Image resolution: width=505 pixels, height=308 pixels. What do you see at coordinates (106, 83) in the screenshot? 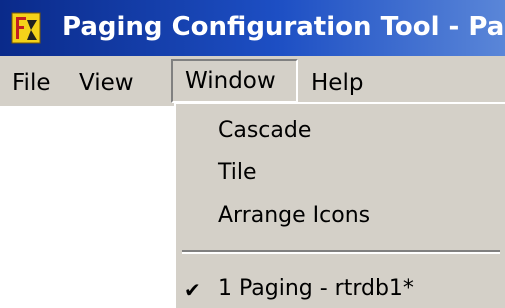
I see `menu-view: View` at bounding box center [106, 83].